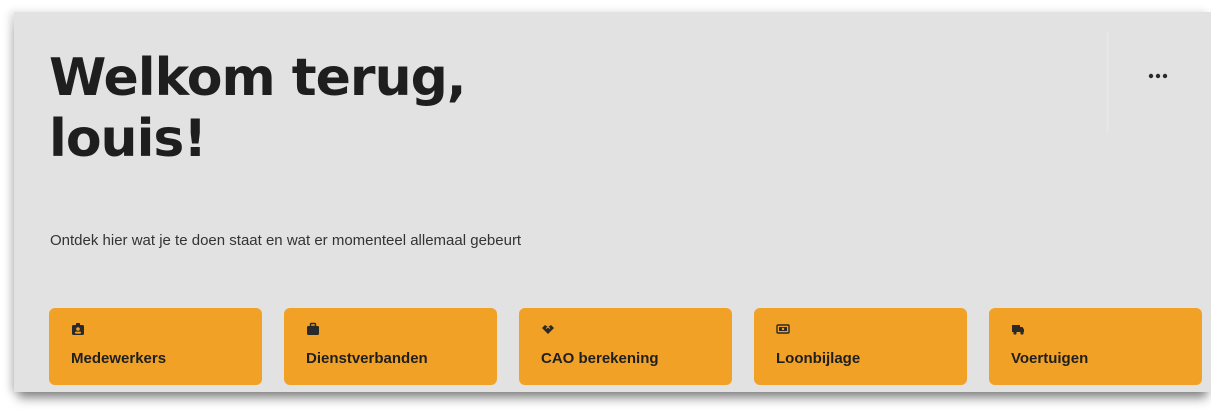 This screenshot has width=1211, height=420. I want to click on page-title-line-1: Welkom terug,, so click(258, 78).